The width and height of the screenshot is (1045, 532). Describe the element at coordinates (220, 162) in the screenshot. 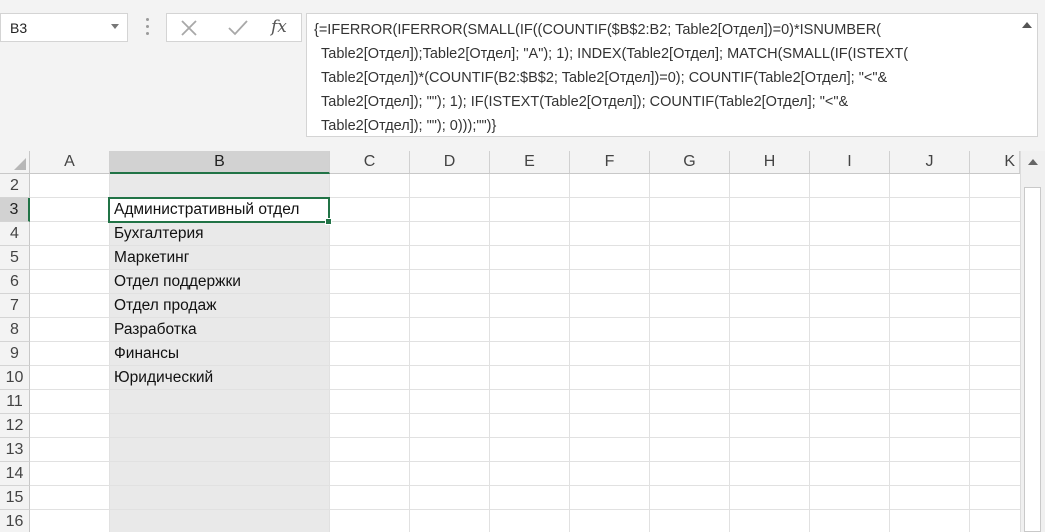

I see `column-header-b: B` at that location.